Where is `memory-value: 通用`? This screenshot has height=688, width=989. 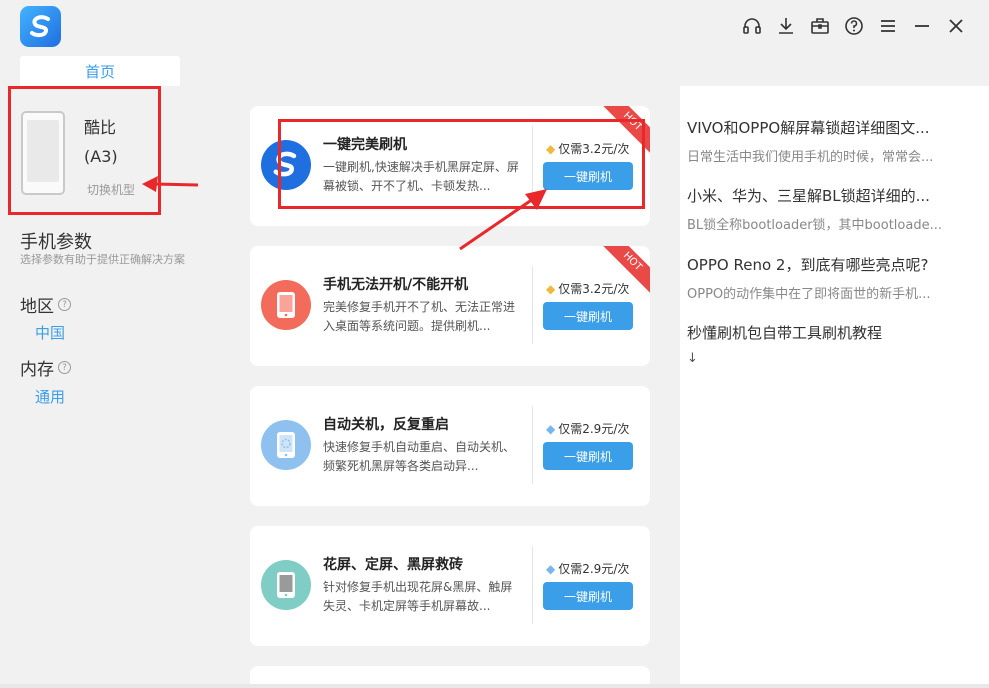 memory-value: 通用 is located at coordinates (50, 396).